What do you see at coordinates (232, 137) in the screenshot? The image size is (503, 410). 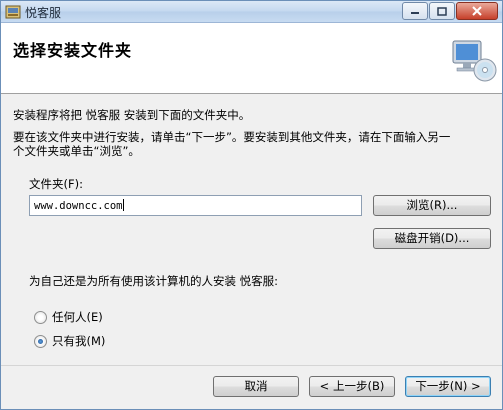 I see `instruction-text-line1: 要在该文件夹中进行安装，请单击“下一步”。要安装到其他文件夹，请在下面输入另一` at bounding box center [232, 137].